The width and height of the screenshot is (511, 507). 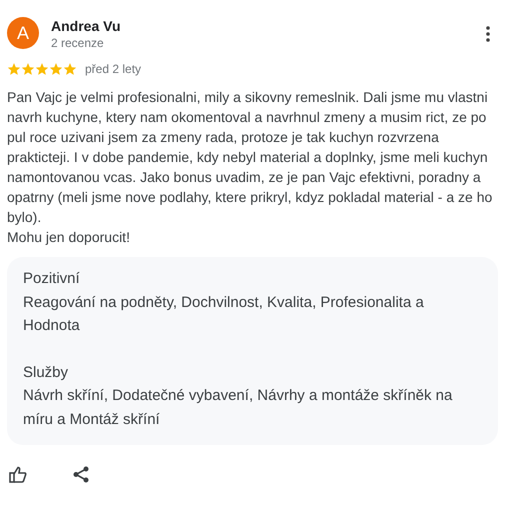 I want to click on more-options-icon, so click(x=488, y=34).